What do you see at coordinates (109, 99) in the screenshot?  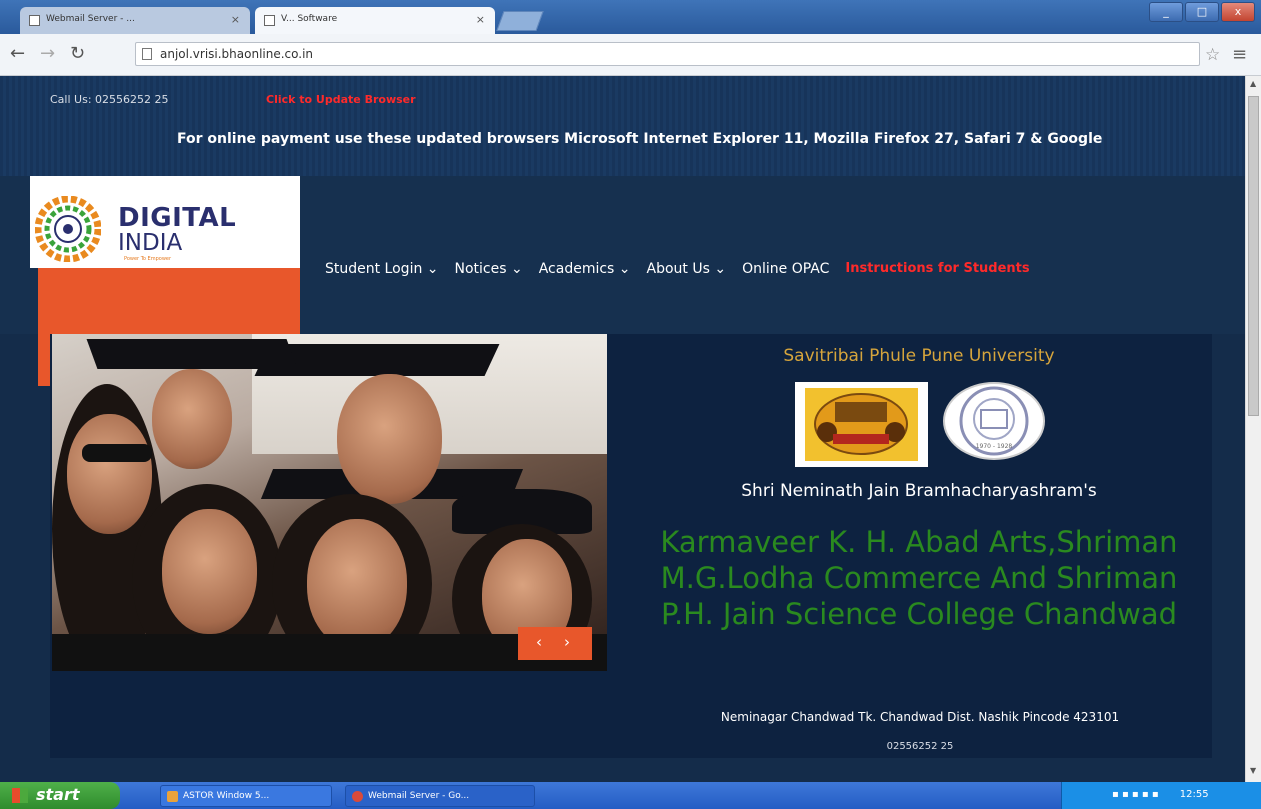 I see `call-us-text: Call Us: 02556252 25` at bounding box center [109, 99].